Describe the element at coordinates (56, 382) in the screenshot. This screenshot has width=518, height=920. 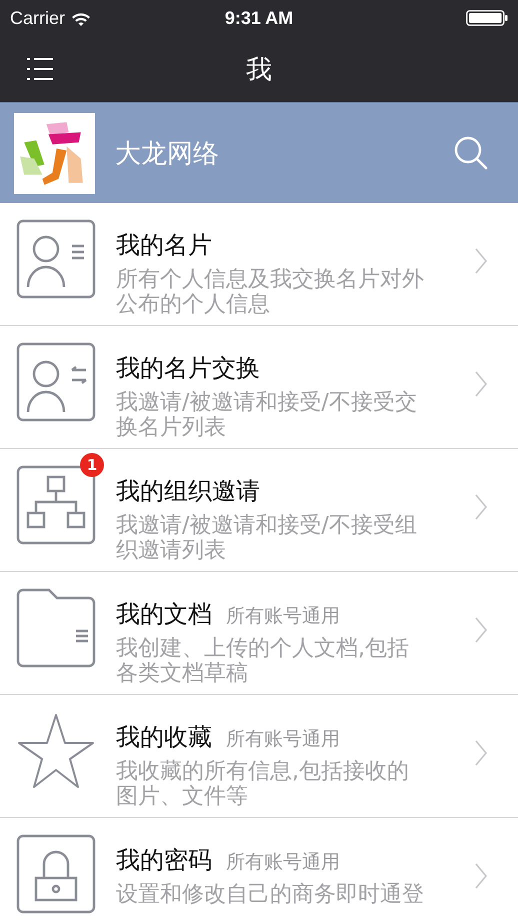
I see `contact-swap-icon` at that location.